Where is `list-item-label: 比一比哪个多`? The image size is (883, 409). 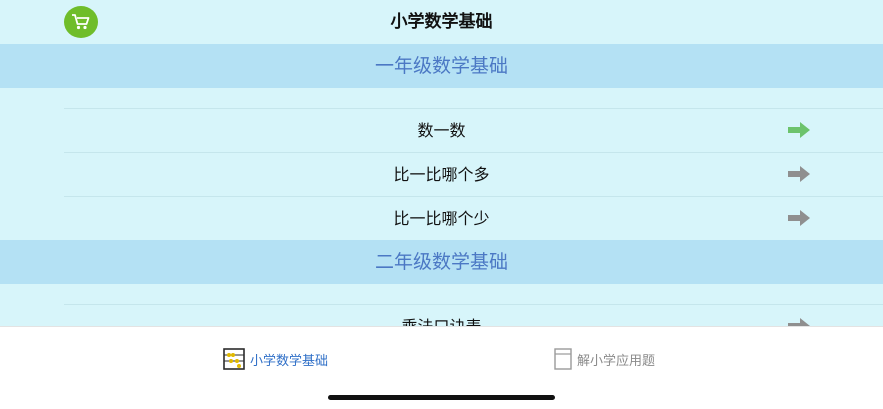 list-item-label: 比一比哪个多 is located at coordinates (441, 174).